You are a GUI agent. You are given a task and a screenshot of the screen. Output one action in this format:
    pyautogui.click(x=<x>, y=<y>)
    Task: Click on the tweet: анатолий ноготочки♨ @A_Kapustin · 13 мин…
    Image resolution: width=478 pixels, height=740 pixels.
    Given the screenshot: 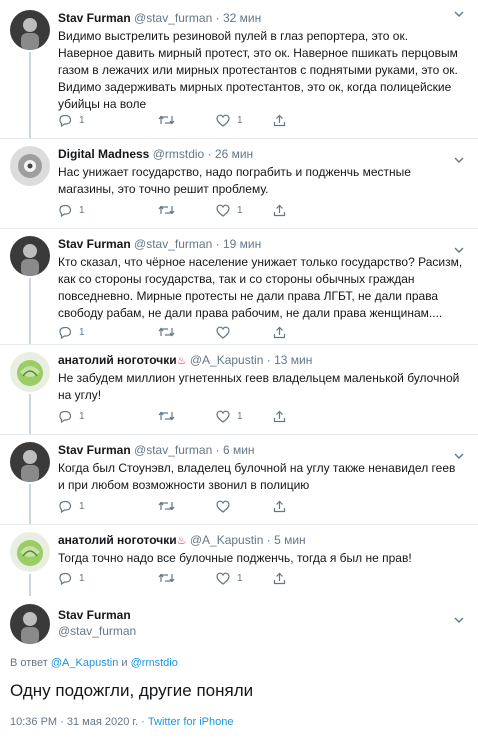 What is the action you would take?
    pyautogui.click(x=239, y=389)
    